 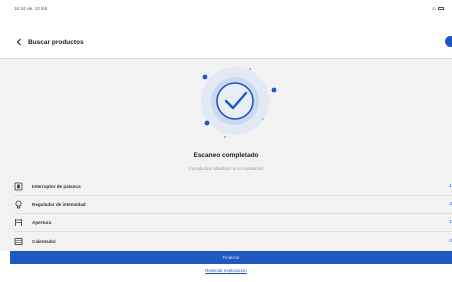 I want to click on scan-status-subtitle: 4 productos añadidos a su instalación, so click(x=226, y=168).